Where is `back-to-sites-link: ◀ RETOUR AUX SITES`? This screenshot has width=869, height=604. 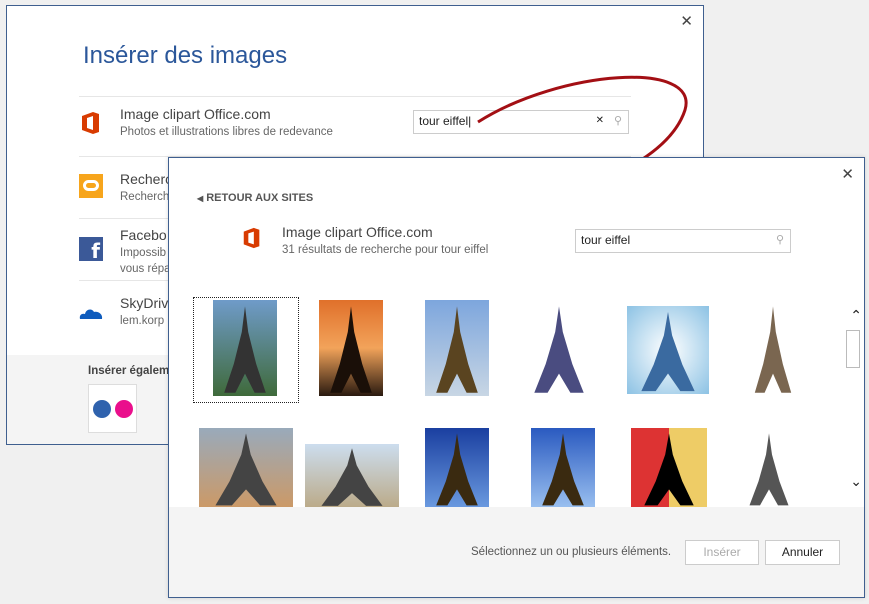
back-to-sites-link: ◀ RETOUR AUX SITES is located at coordinates (255, 198).